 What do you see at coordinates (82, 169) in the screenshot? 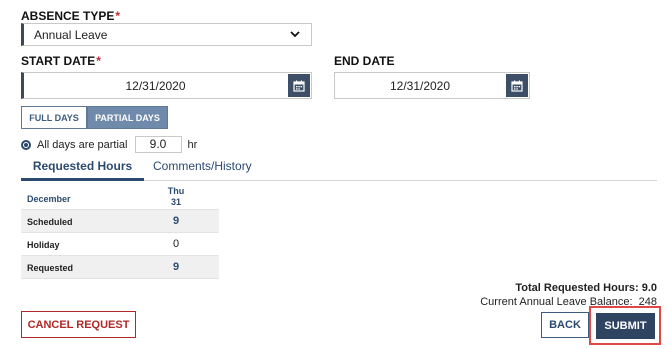
I see `tab-requested-hours: Requested Hours` at bounding box center [82, 169].